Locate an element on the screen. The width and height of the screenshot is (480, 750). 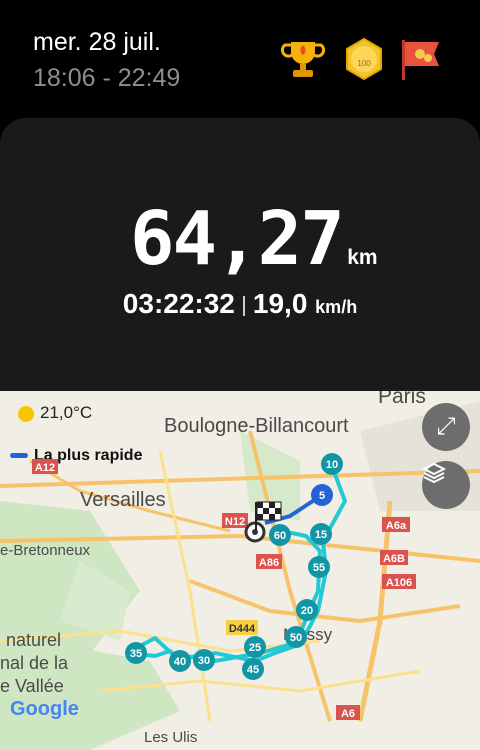
map-layers-button is located at coordinates (446, 485).